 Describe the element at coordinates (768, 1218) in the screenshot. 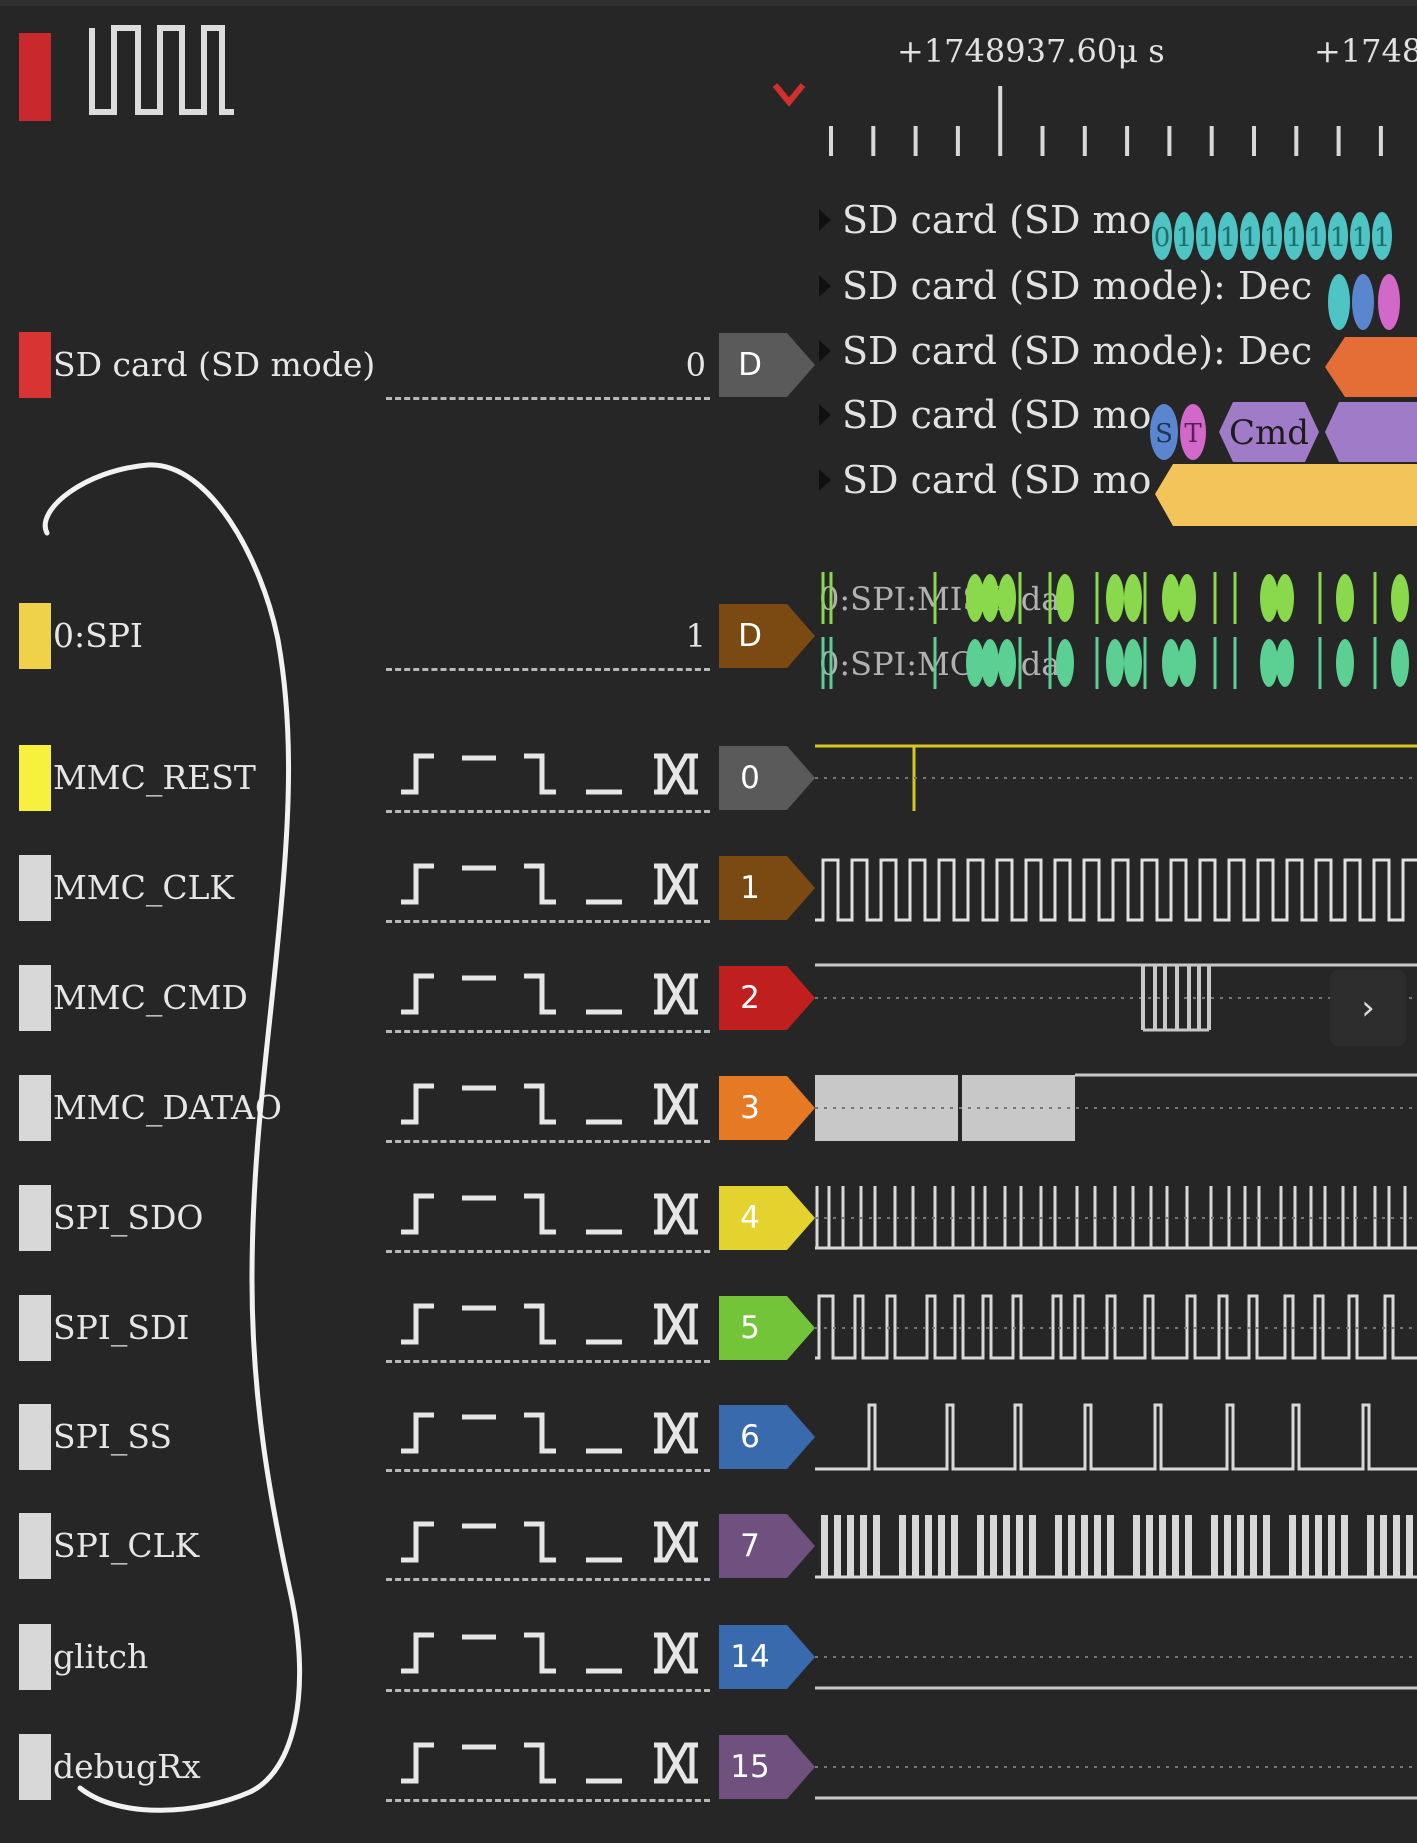

I see `channel-index-tag: 4` at that location.